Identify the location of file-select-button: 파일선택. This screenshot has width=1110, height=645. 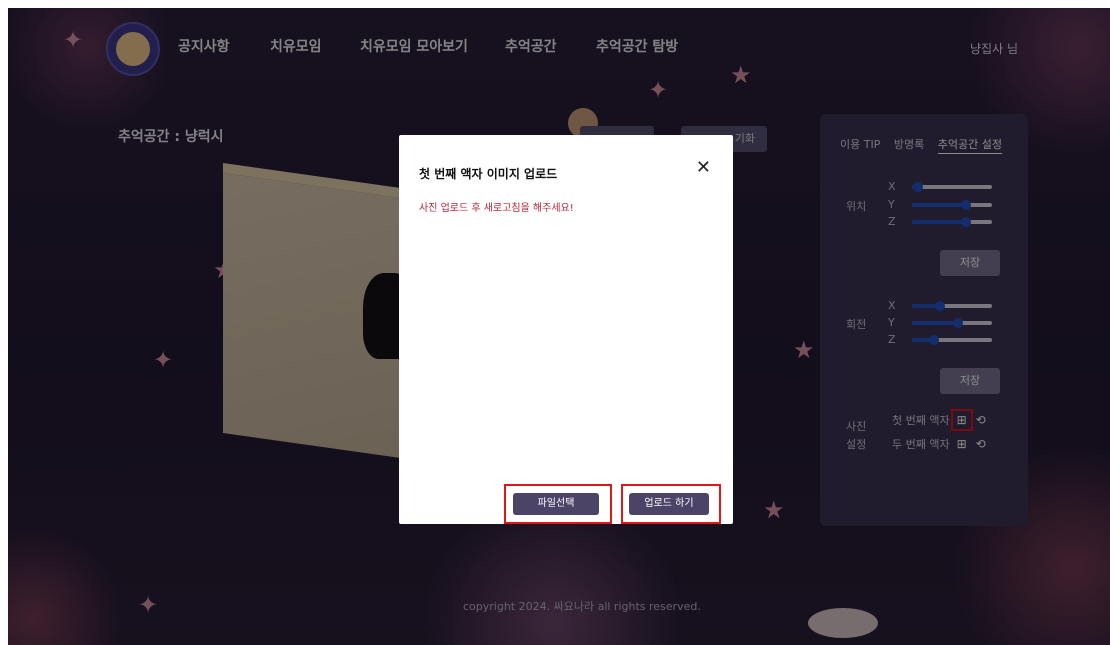
(556, 504).